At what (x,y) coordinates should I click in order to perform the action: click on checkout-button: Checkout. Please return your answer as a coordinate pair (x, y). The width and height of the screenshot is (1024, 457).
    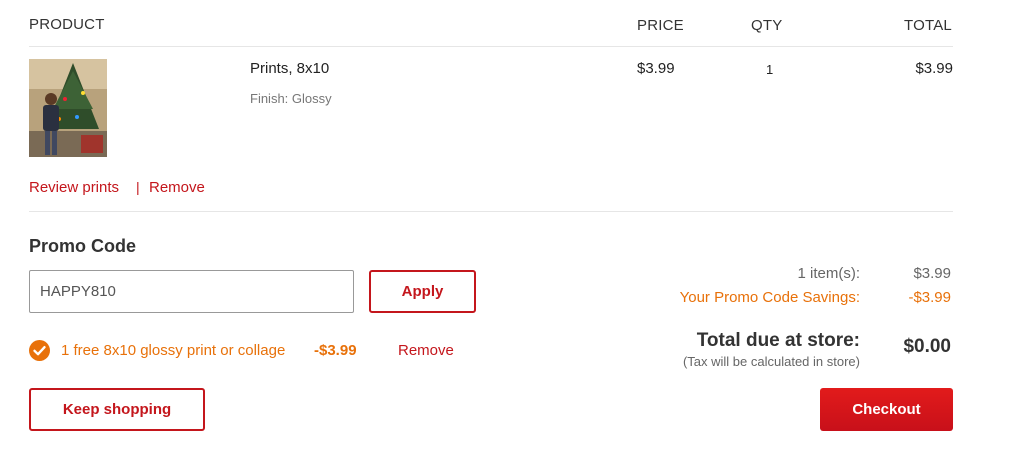
    Looking at the image, I should click on (886, 409).